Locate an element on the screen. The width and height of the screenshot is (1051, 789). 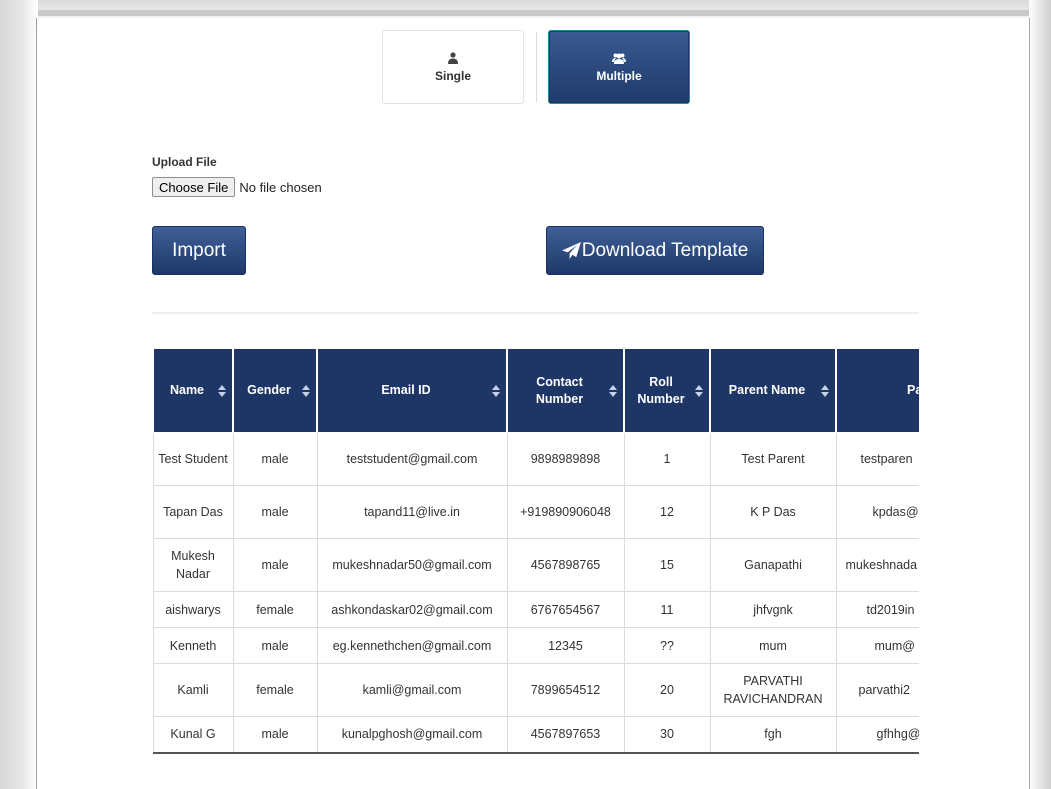
cell-contact: 7899654512 is located at coordinates (565, 690).